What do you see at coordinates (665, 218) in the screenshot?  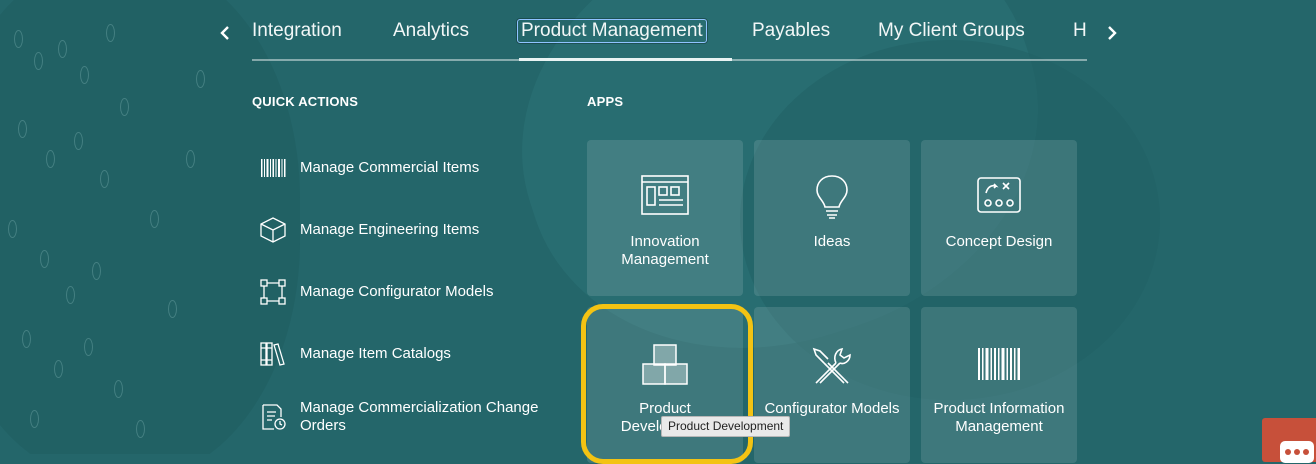 I see `app-tile-innovation-management: Innovation Management` at bounding box center [665, 218].